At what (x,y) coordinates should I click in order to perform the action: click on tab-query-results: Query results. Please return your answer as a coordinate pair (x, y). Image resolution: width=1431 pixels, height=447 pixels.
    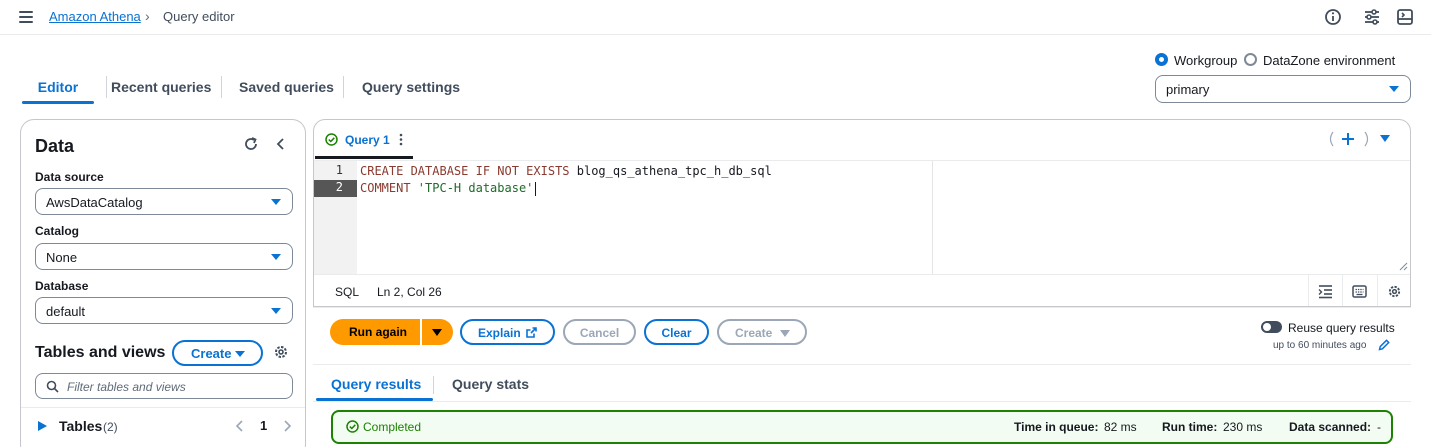
    Looking at the image, I should click on (376, 384).